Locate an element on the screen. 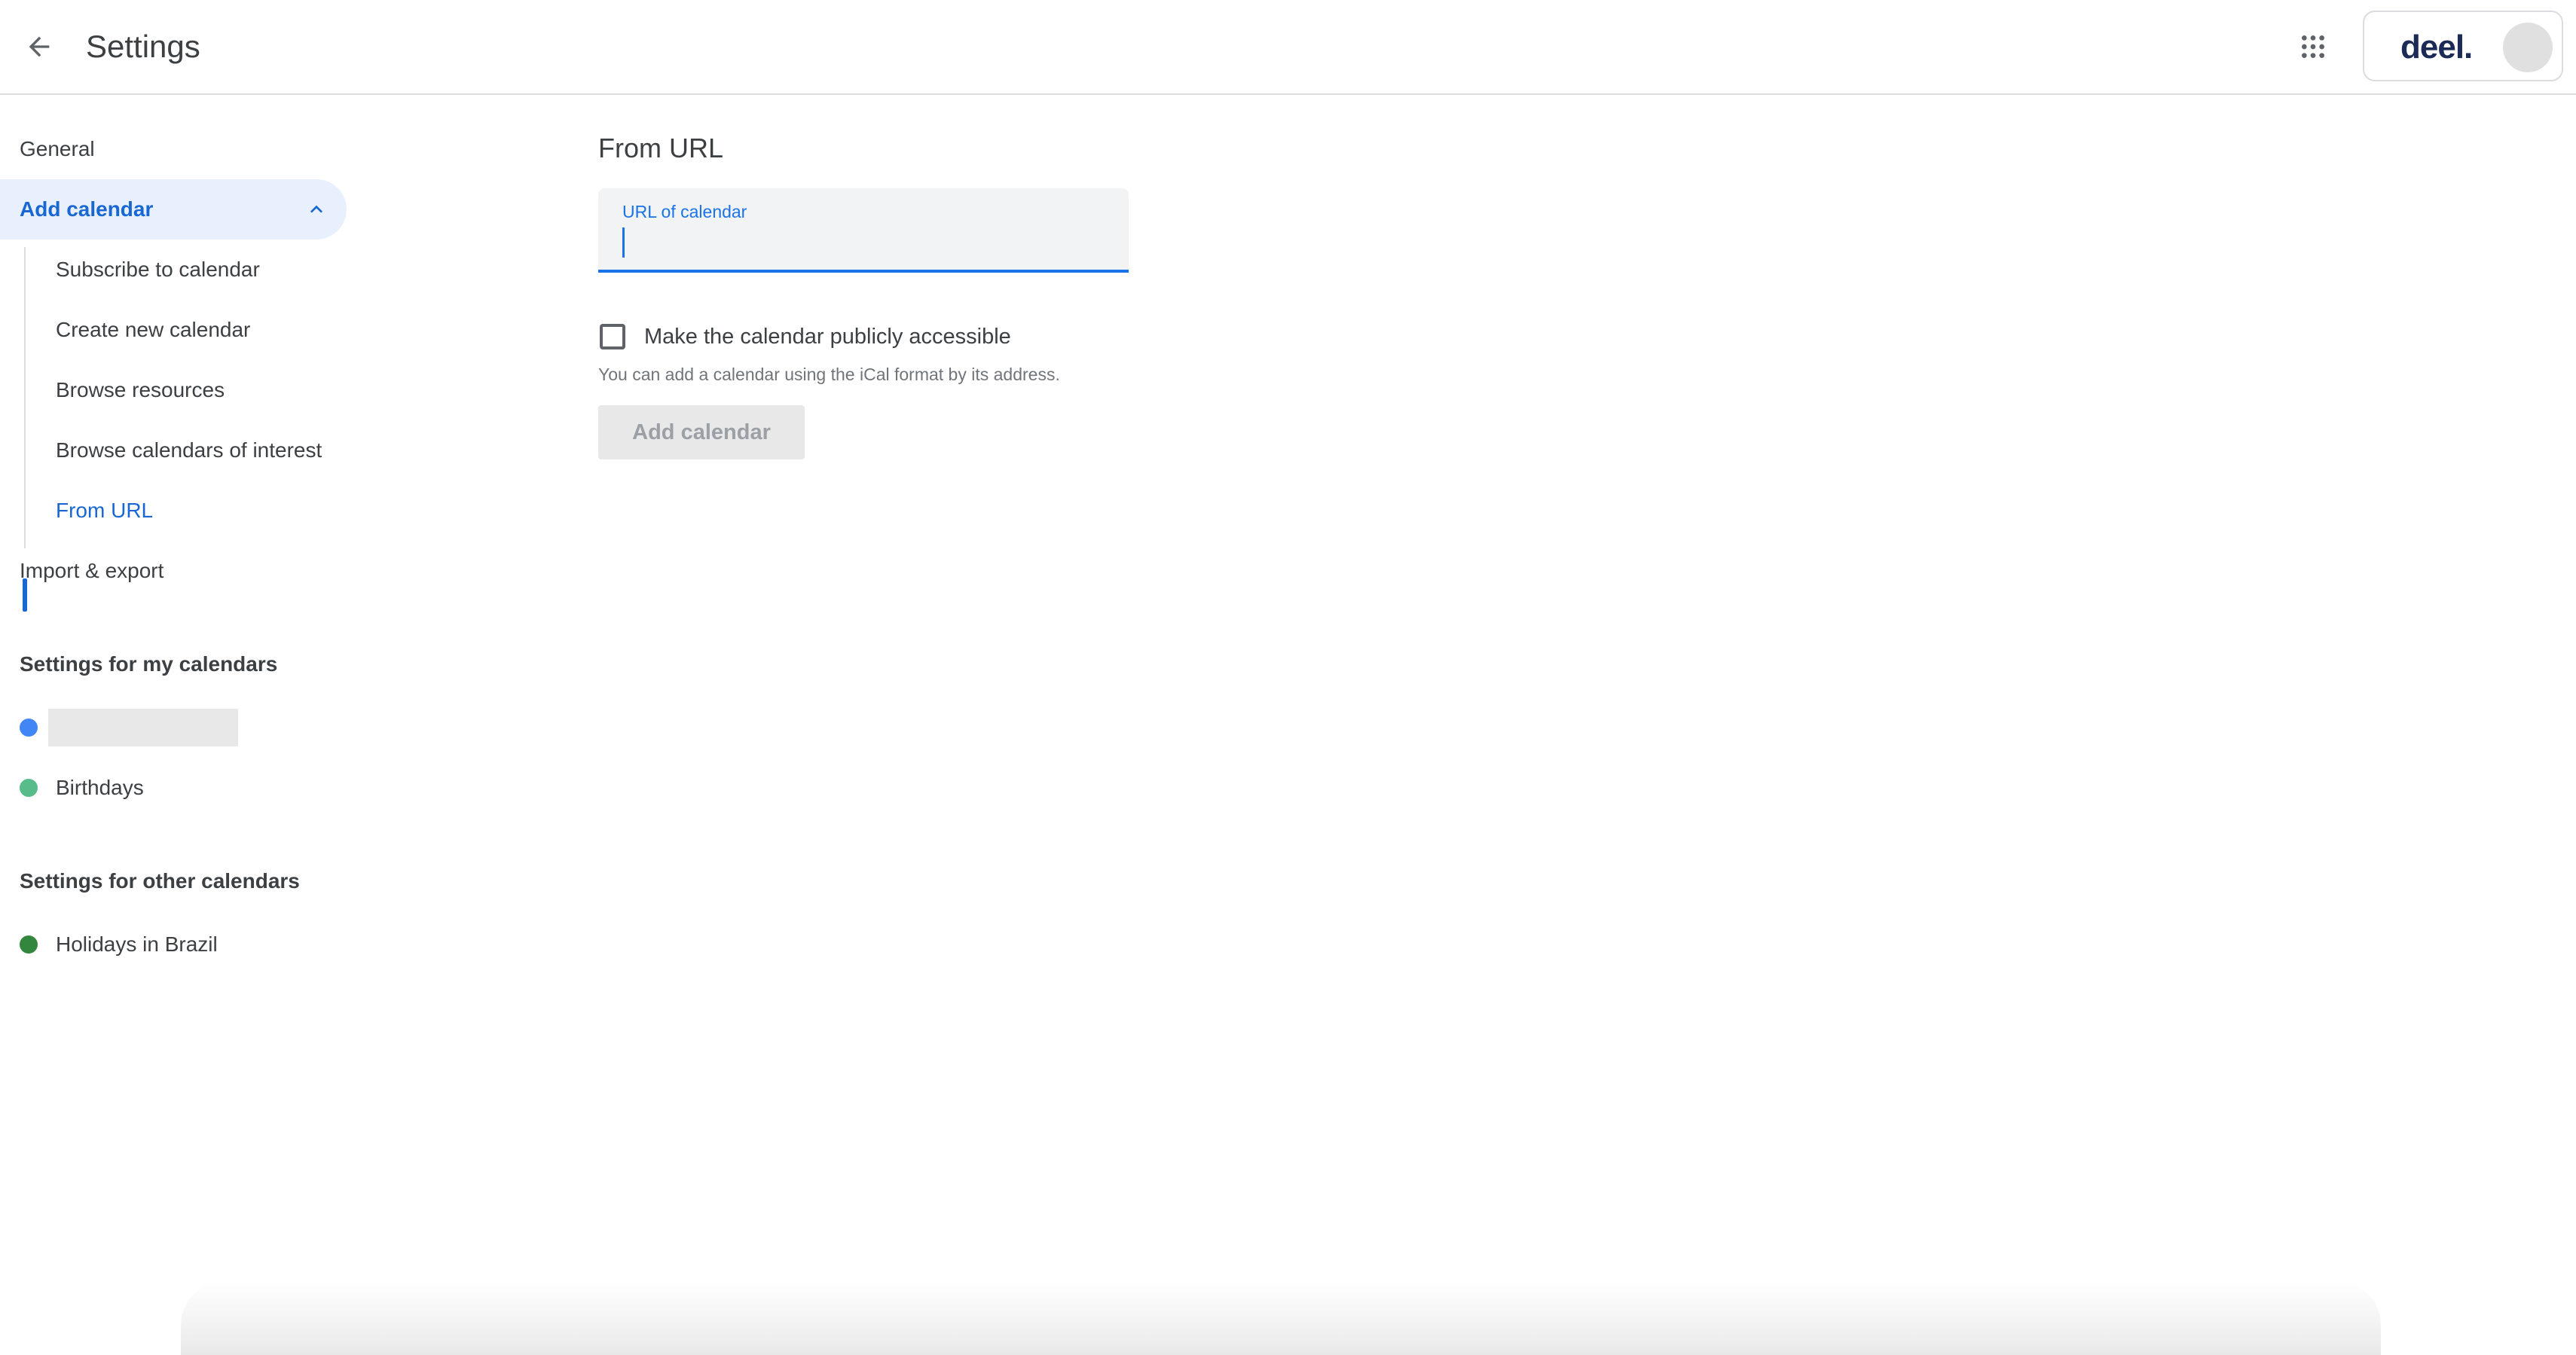 Image resolution: width=2576 pixels, height=1355 pixels. subnav-item-label: From URL is located at coordinates (105, 510).